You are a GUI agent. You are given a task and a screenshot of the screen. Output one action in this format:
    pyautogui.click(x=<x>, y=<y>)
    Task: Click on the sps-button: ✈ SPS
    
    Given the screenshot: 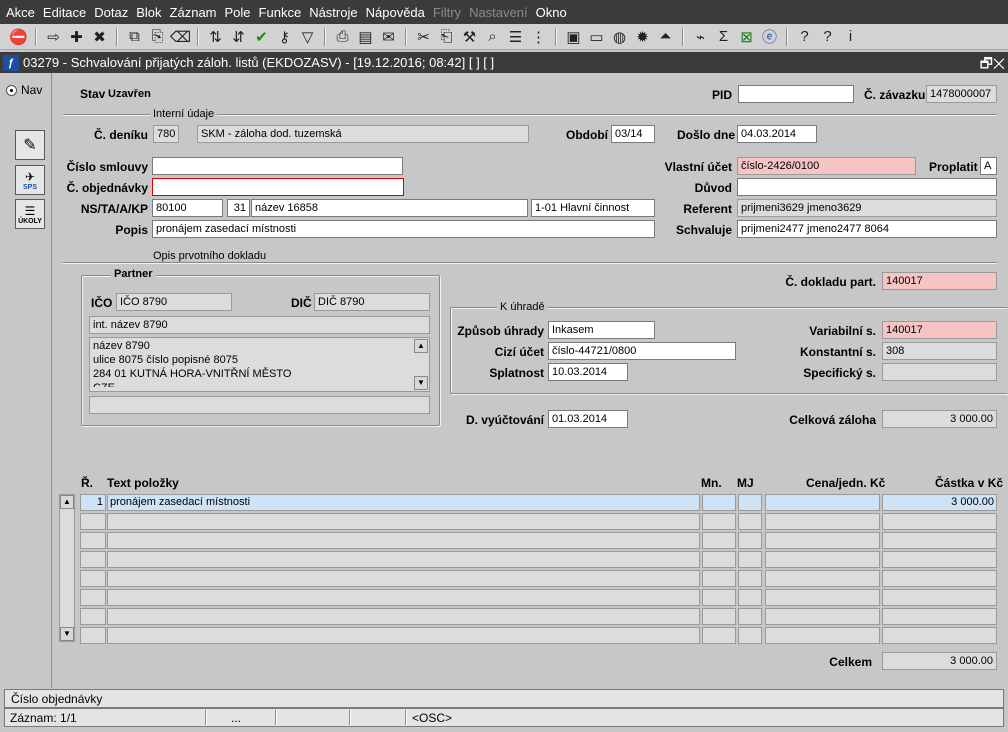 What is the action you would take?
    pyautogui.click(x=30, y=180)
    